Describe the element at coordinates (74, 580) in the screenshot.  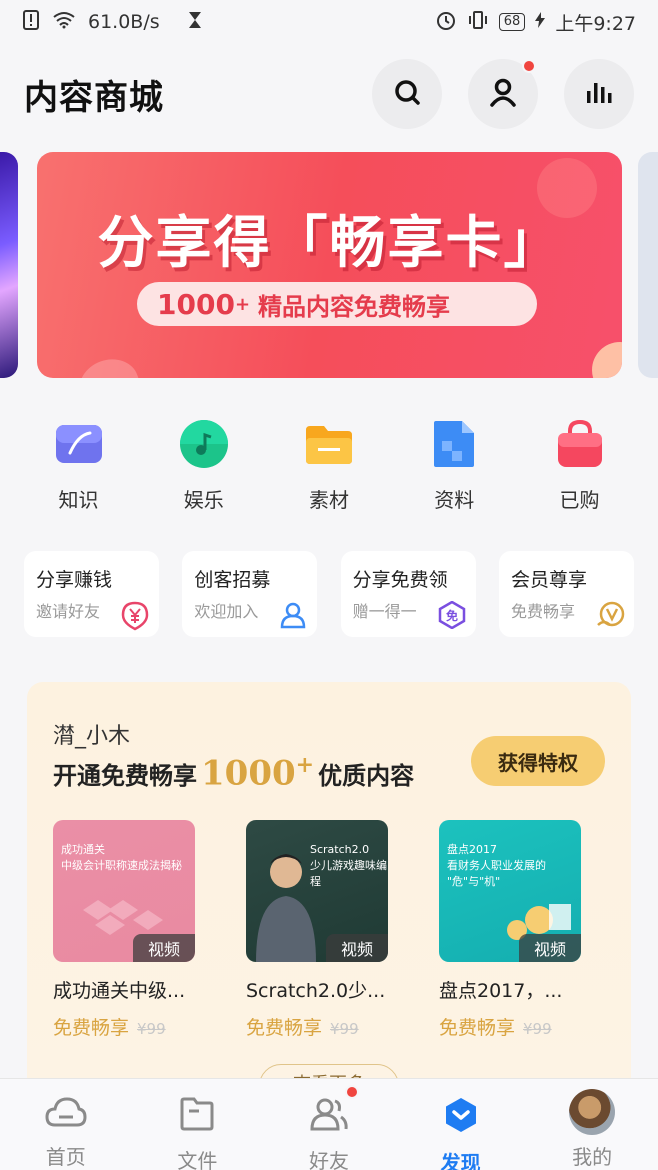
I see `card-title: 分享赚钱` at that location.